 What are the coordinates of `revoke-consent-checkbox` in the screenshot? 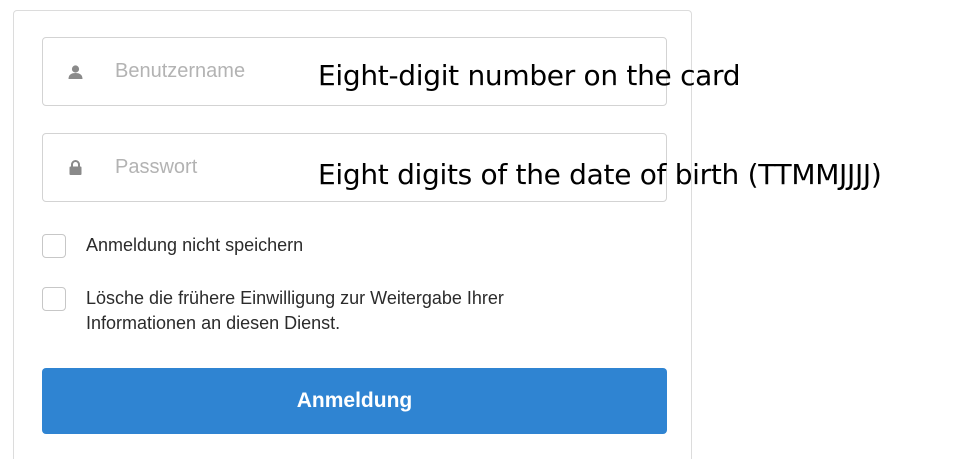 It's located at (54, 299).